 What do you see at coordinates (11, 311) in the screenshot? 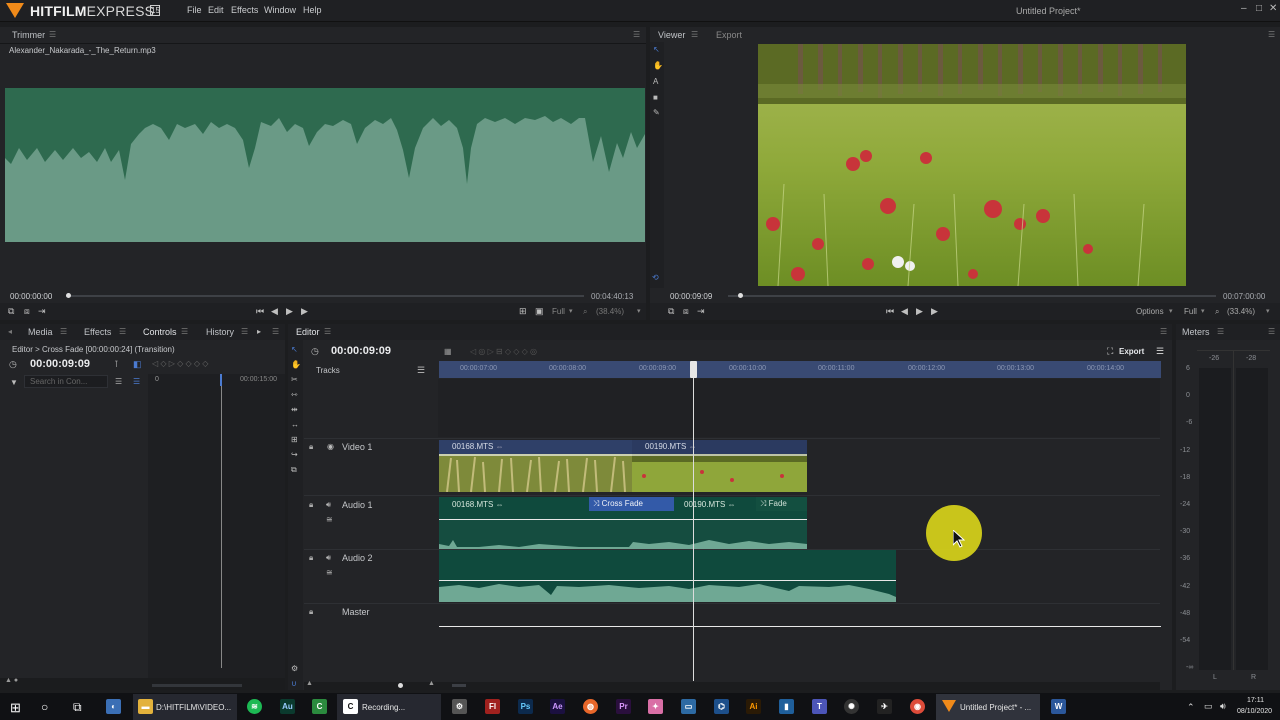
I see `insert-icon: ⧉` at bounding box center [11, 311].